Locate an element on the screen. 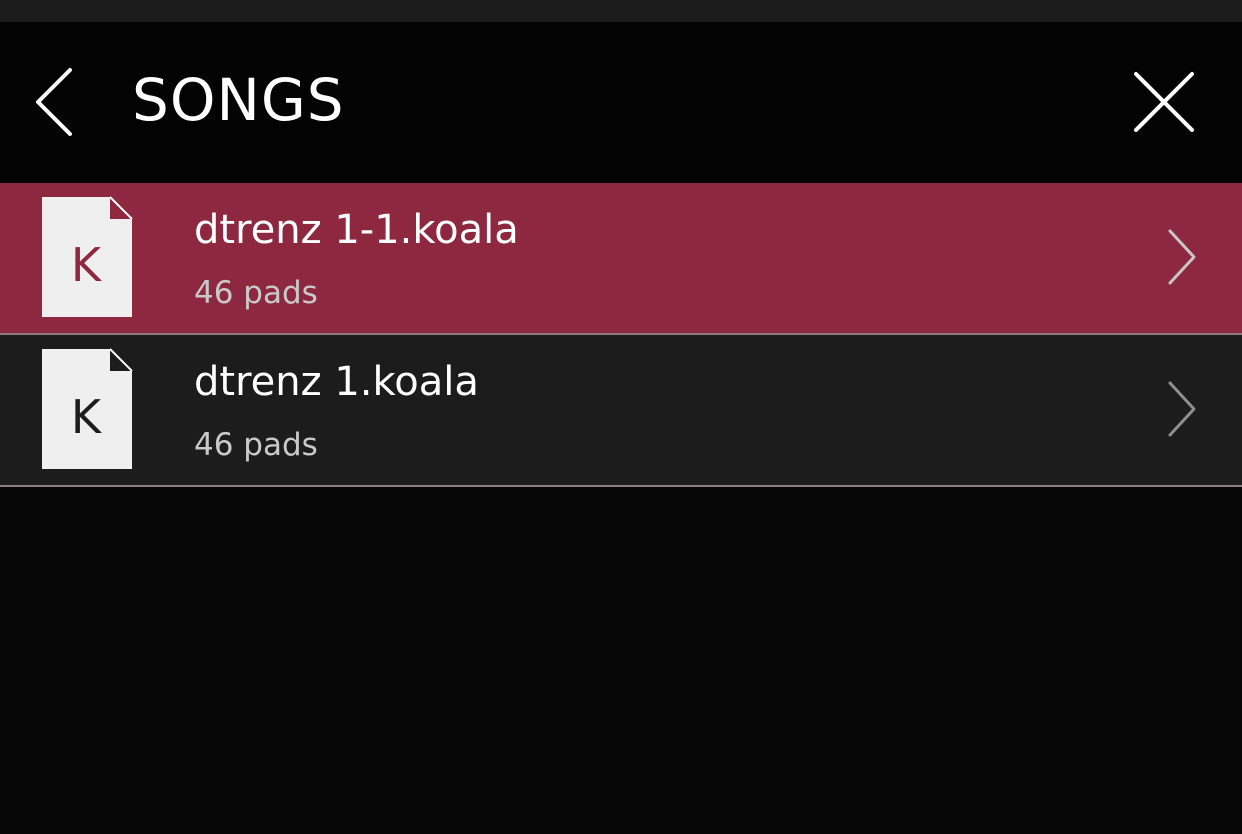 This screenshot has width=1242, height=834. back-button is located at coordinates (54, 102).